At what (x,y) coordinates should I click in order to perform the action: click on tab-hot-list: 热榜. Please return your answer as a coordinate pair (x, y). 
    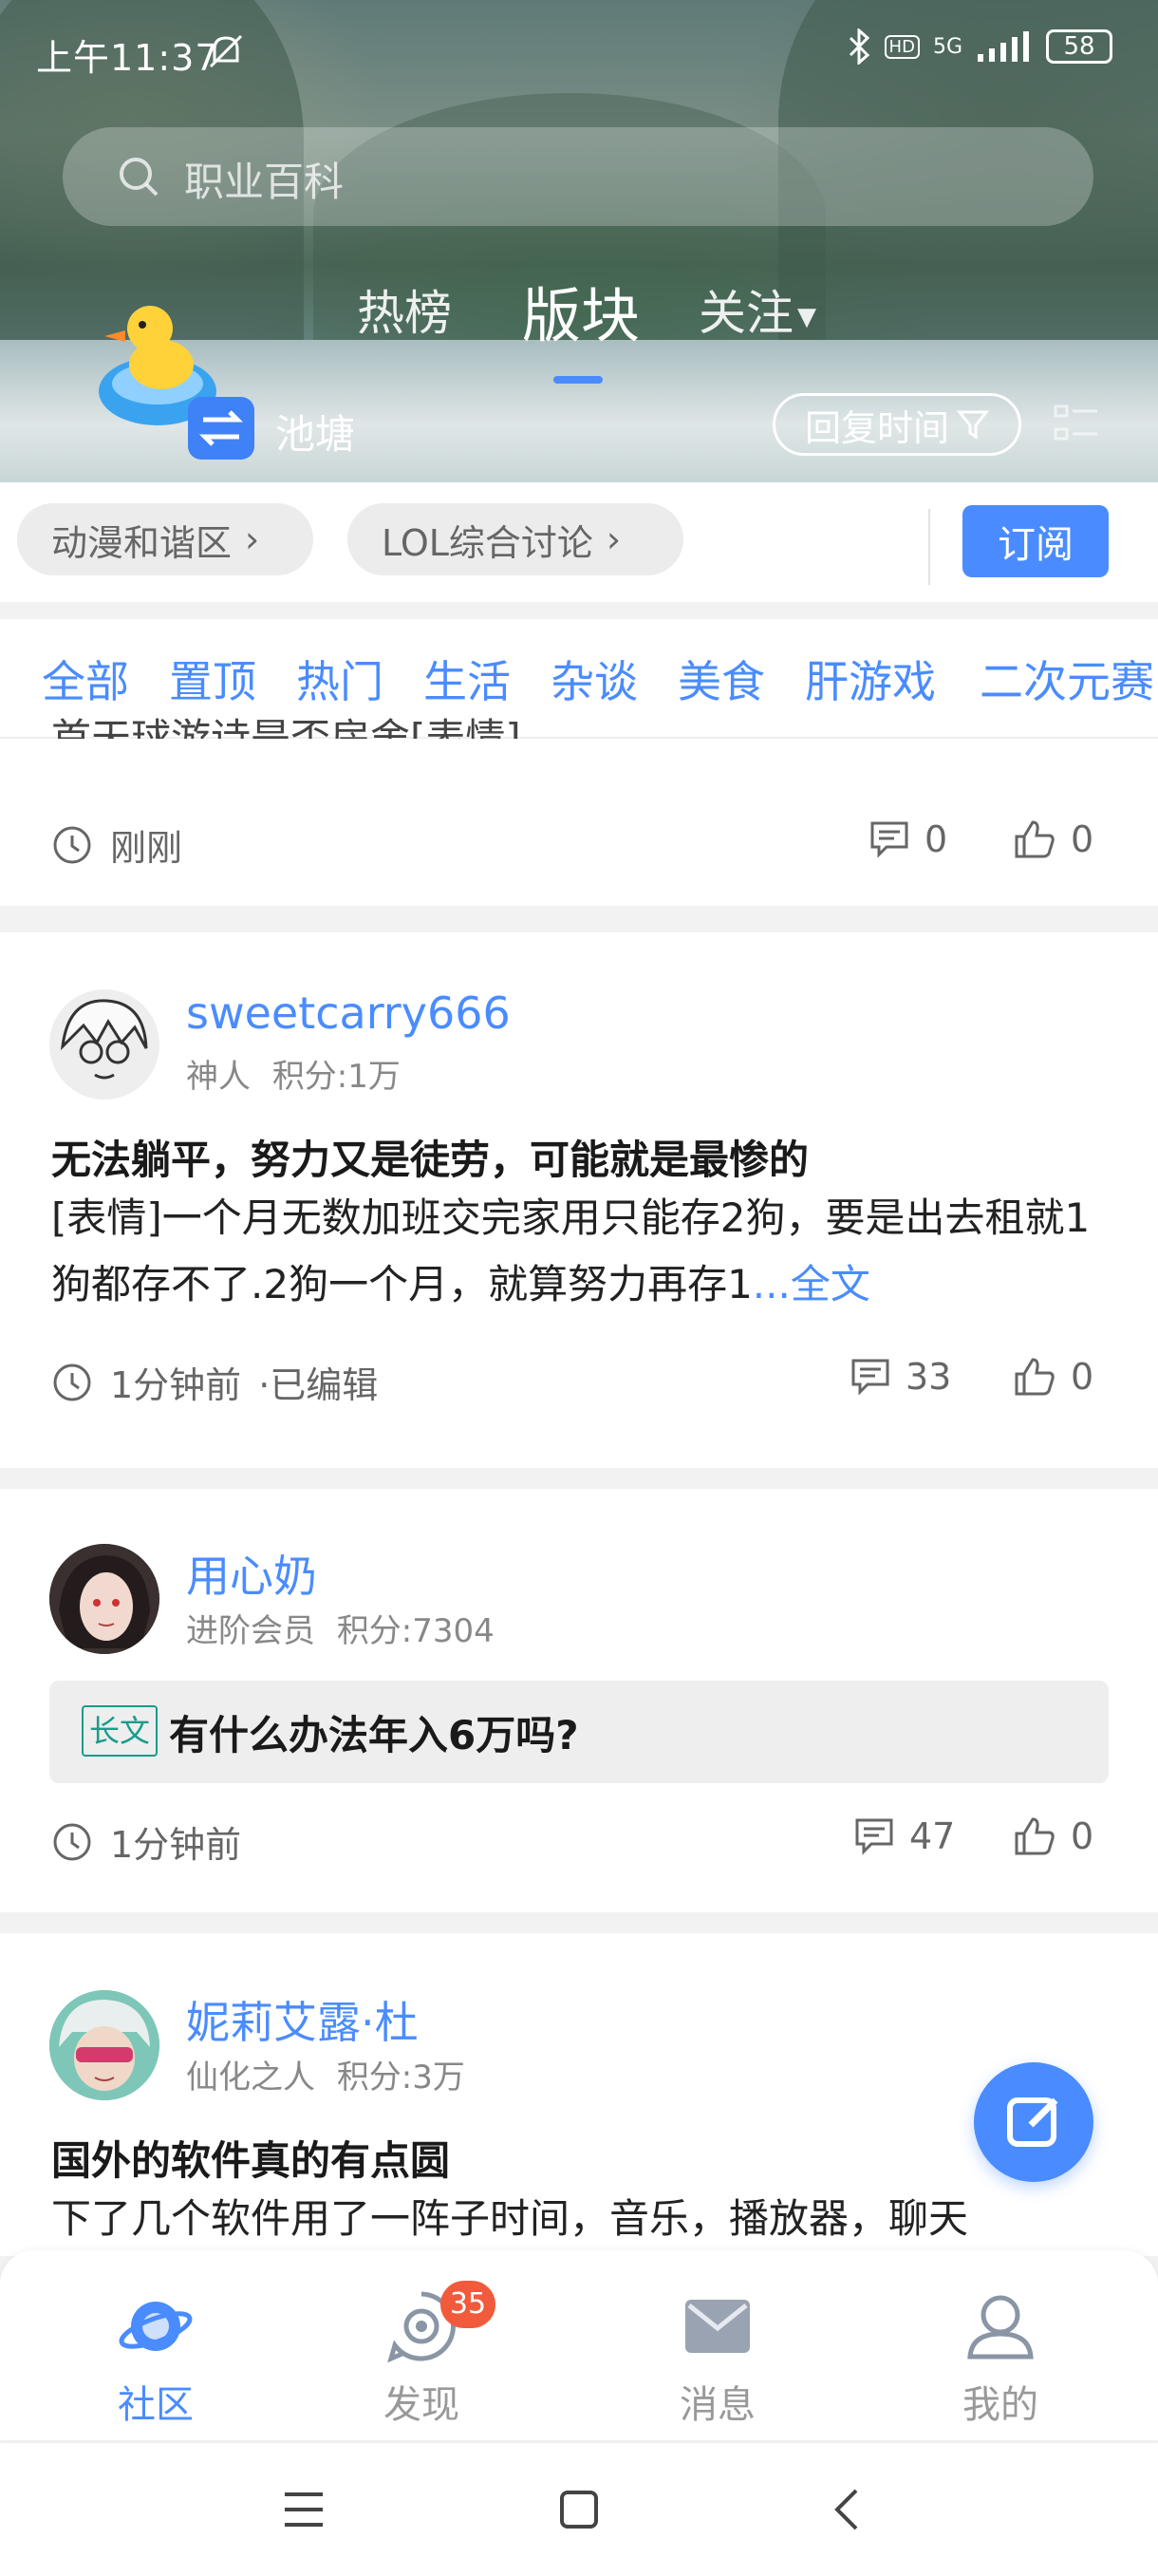
    Looking at the image, I should click on (404, 309).